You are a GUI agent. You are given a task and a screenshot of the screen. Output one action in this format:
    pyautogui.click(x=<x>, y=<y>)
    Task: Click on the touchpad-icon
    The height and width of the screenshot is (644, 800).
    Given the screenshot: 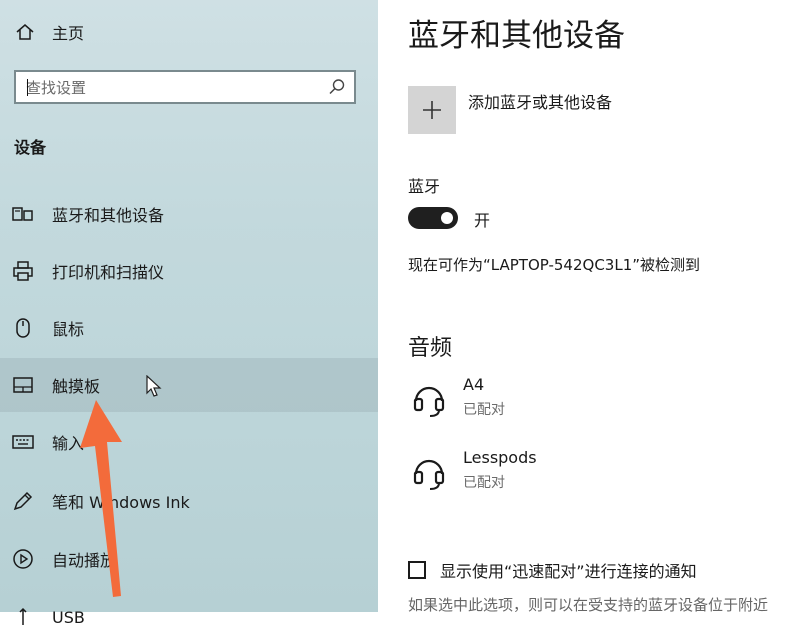 What is the action you would take?
    pyautogui.click(x=23, y=385)
    